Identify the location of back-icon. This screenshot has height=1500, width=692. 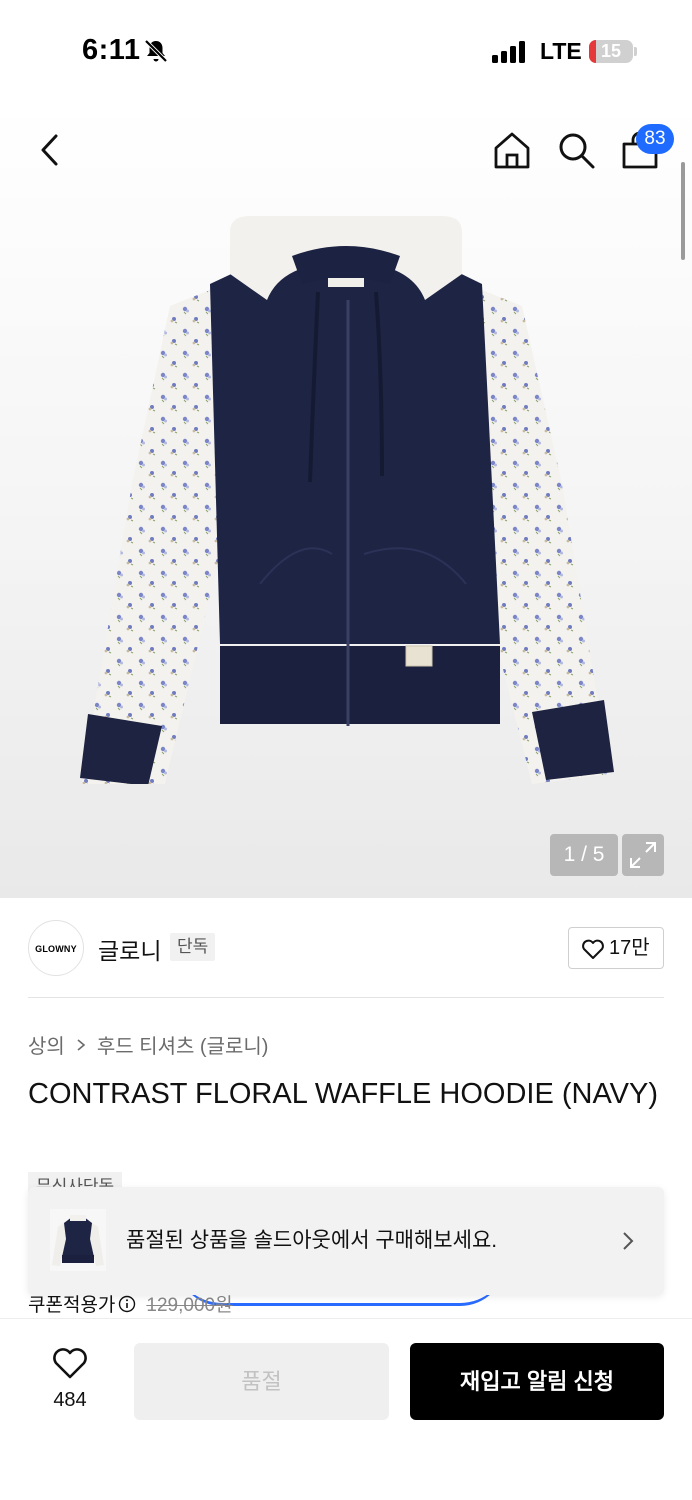
(50, 150).